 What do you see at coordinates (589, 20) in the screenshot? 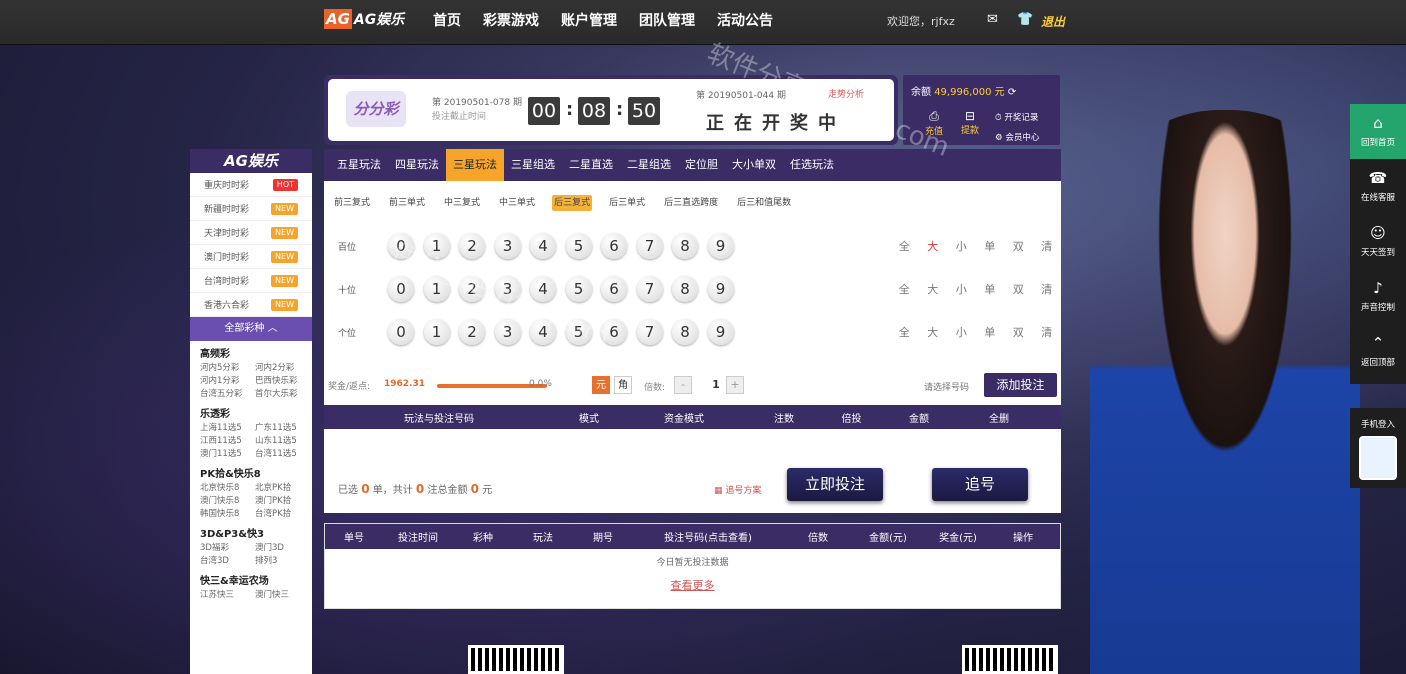
I see `nav-account: 账户管理` at bounding box center [589, 20].